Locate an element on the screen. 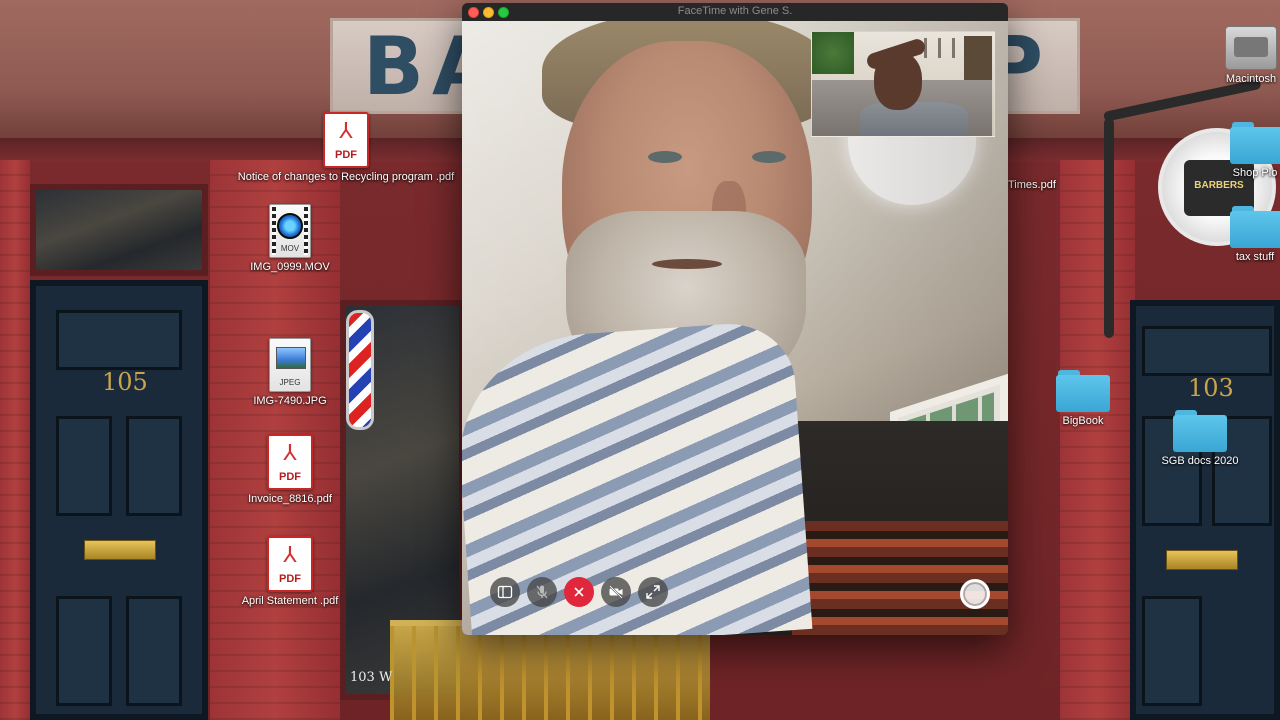  desktop-file-img-0999-mov: MOV IMG_0999.MOV is located at coordinates (290, 238).